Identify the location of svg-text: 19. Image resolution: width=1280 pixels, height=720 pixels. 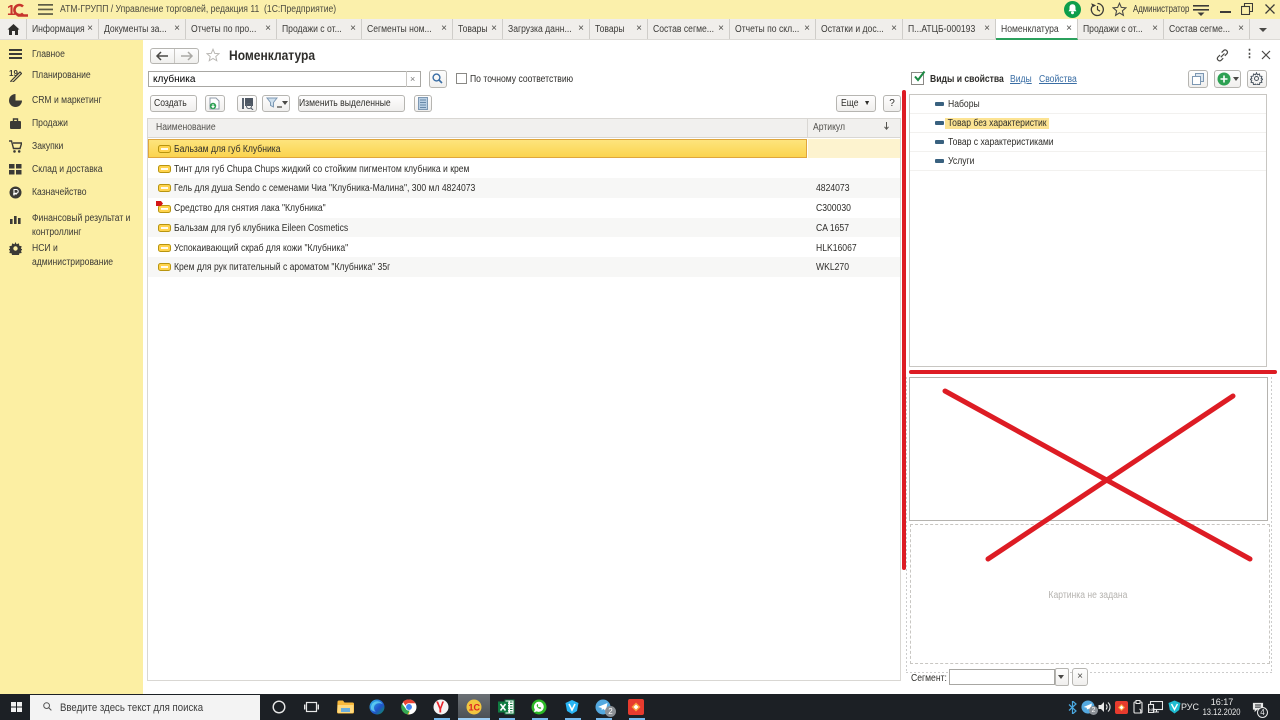
(13, 73).